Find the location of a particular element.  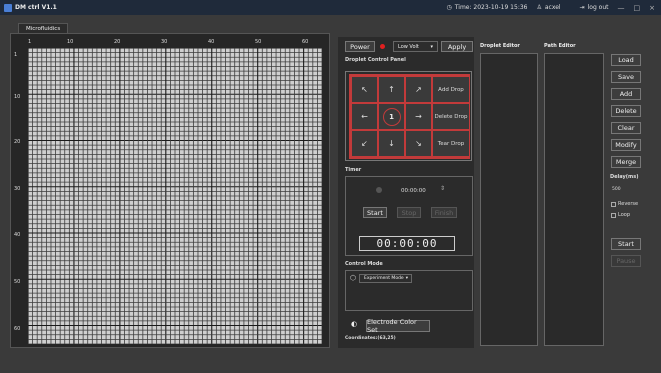

loop-checkbox is located at coordinates (613, 215).